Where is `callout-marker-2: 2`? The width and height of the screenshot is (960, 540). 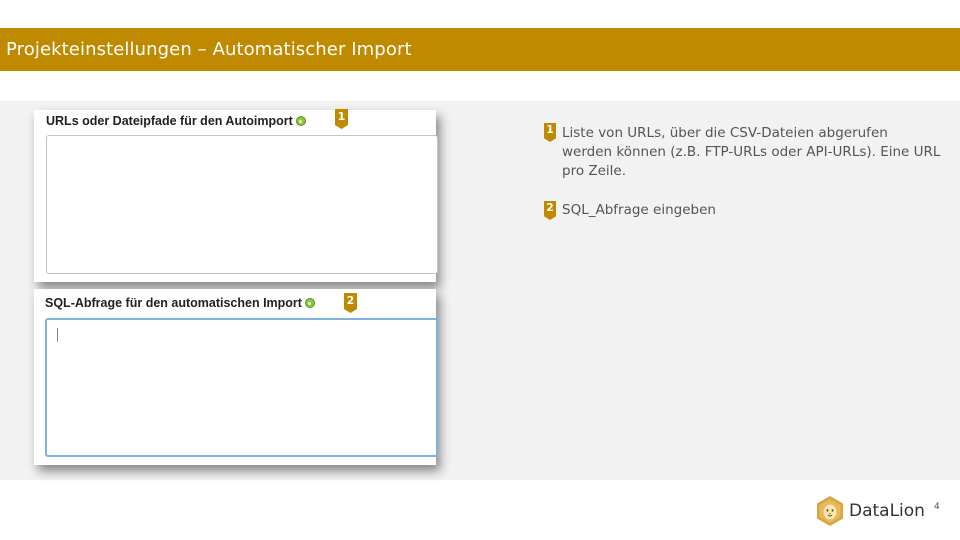 callout-marker-2: 2 is located at coordinates (350, 303).